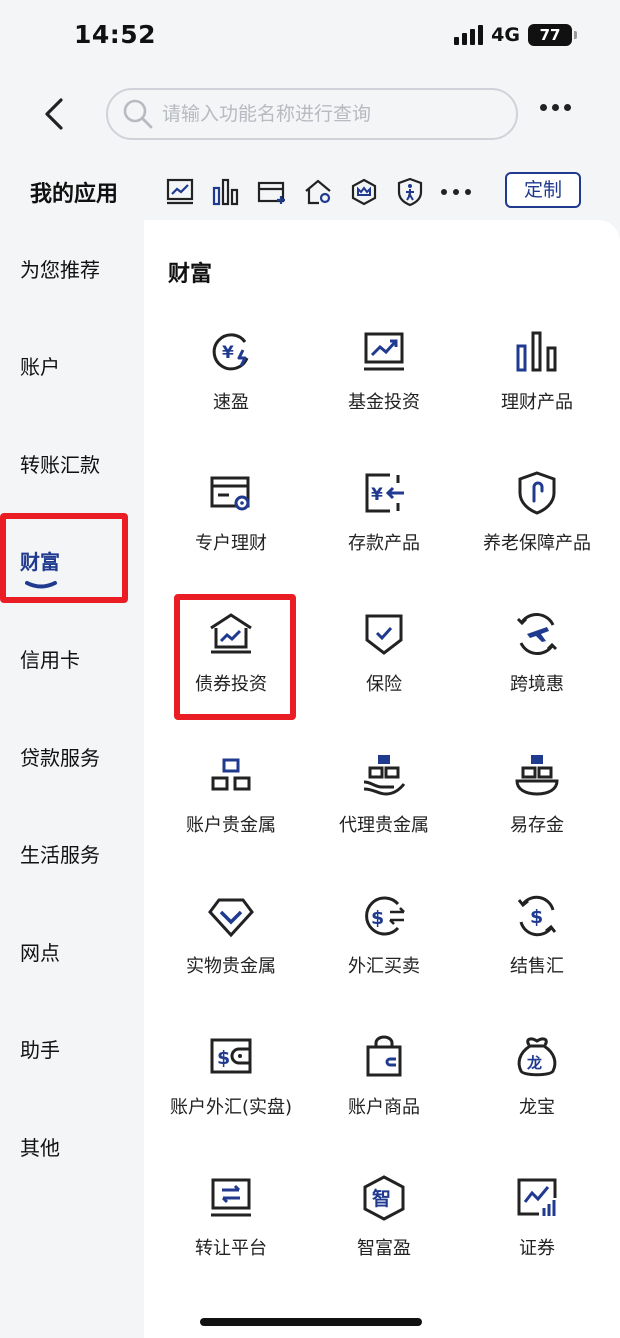  I want to click on tile-label: 速盈, so click(231, 402).